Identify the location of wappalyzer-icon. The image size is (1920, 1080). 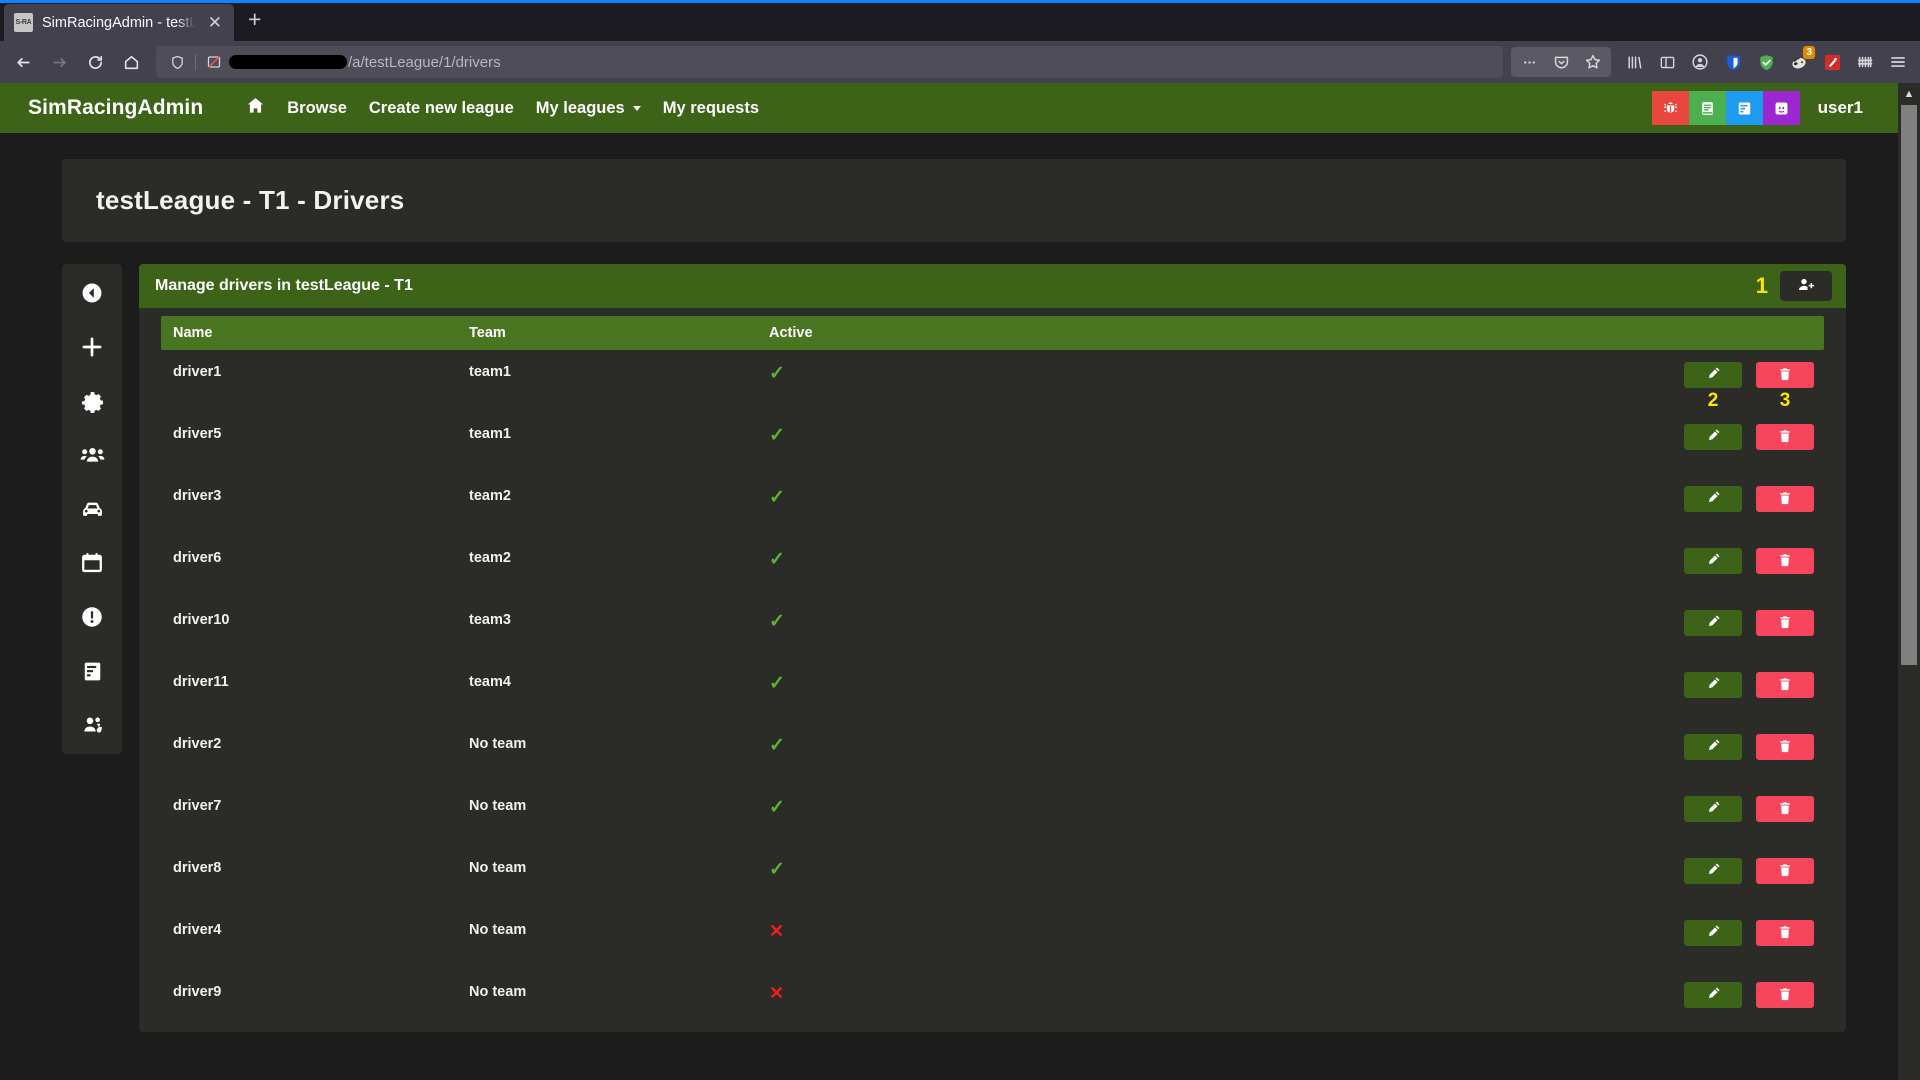
(1832, 62).